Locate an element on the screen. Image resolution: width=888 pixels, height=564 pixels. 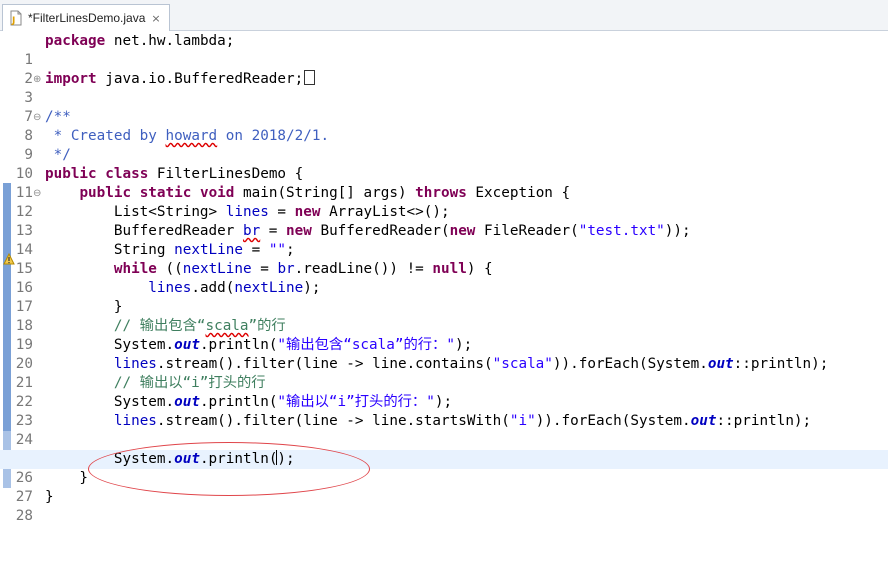
code-text: * Created by howard on 2018/2/1. is located at coordinates (187, 136).